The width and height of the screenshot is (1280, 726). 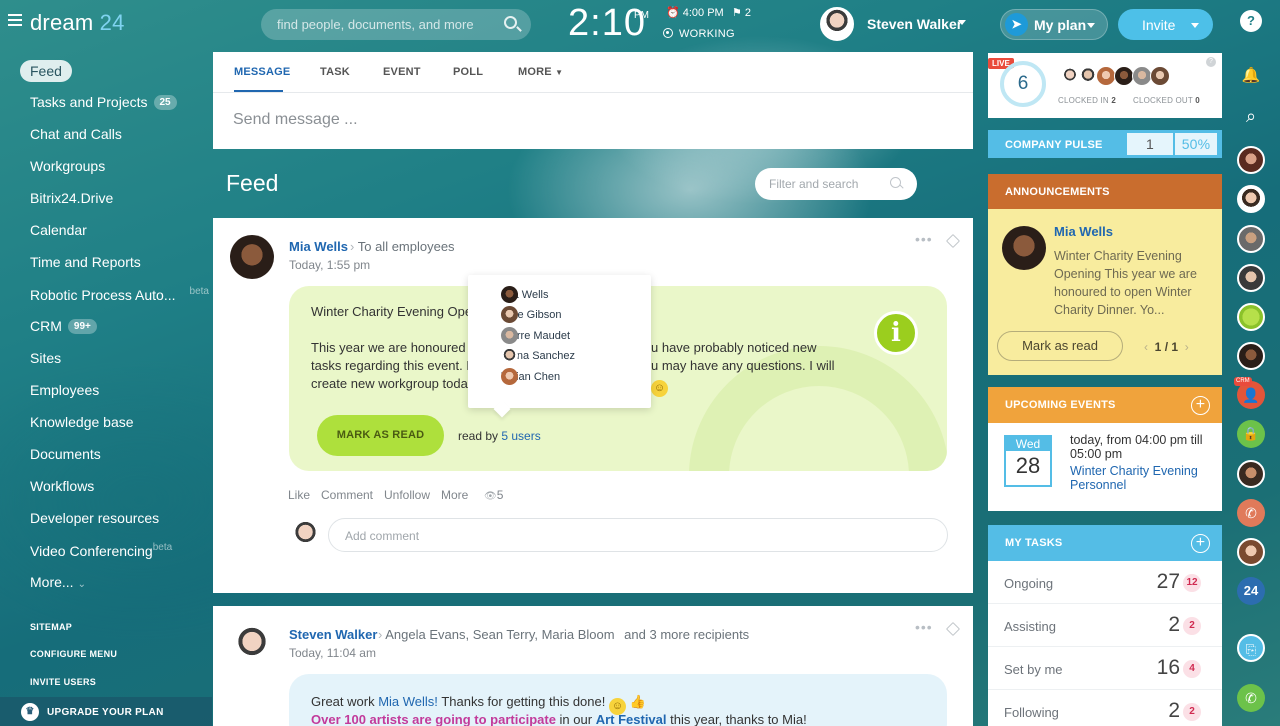 I want to click on tab-task: TASK, so click(x=335, y=72).